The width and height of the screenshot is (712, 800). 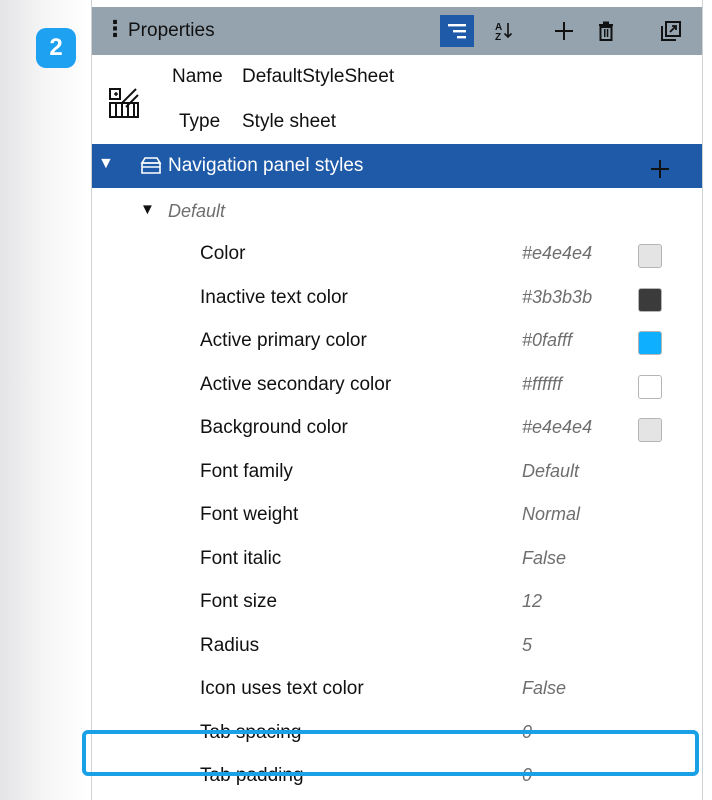 What do you see at coordinates (542, 384) in the screenshot?
I see `property-value: #ffffff` at bounding box center [542, 384].